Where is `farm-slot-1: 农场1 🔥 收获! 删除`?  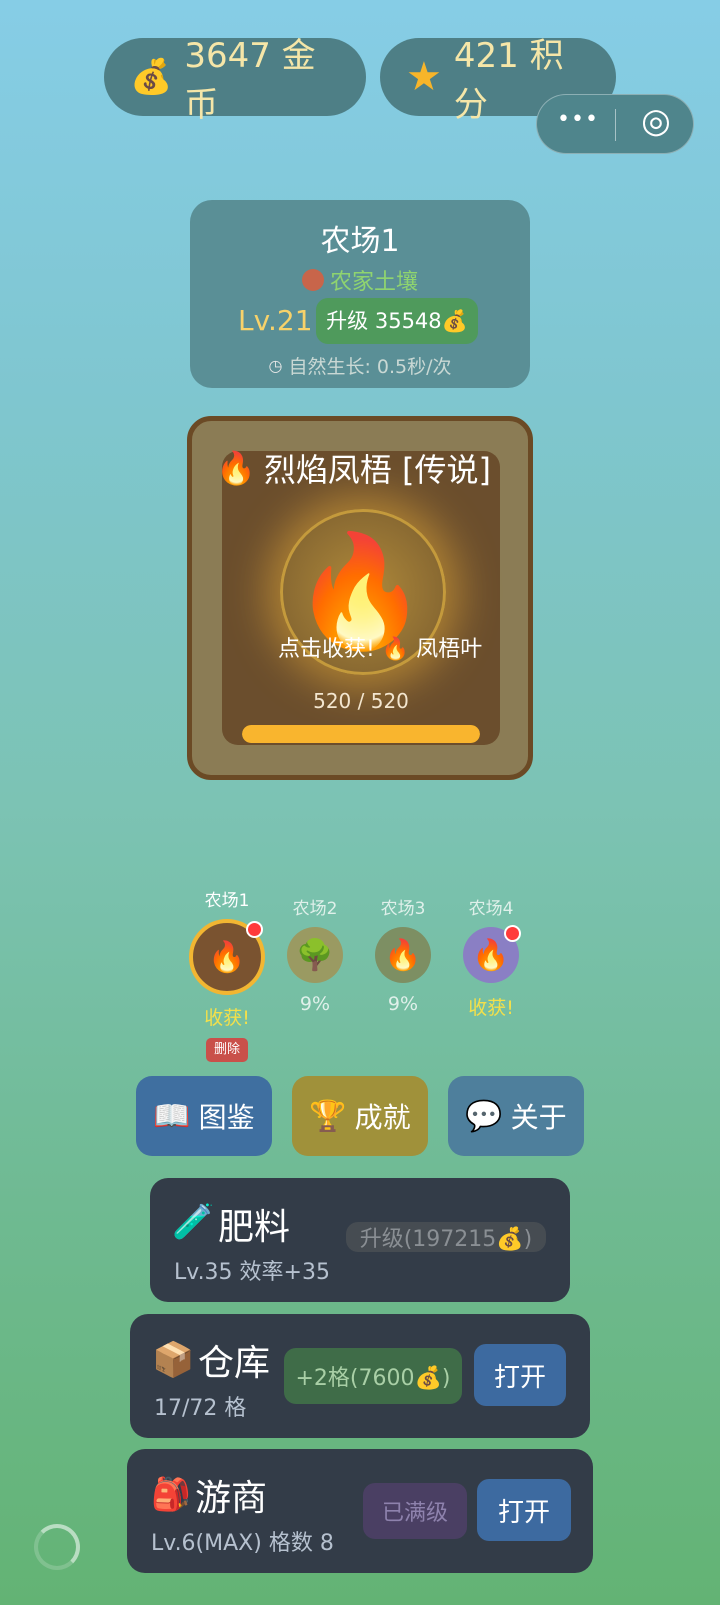
farm-slot-1: 农场1 🔥 收获! 删除 is located at coordinates (227, 974).